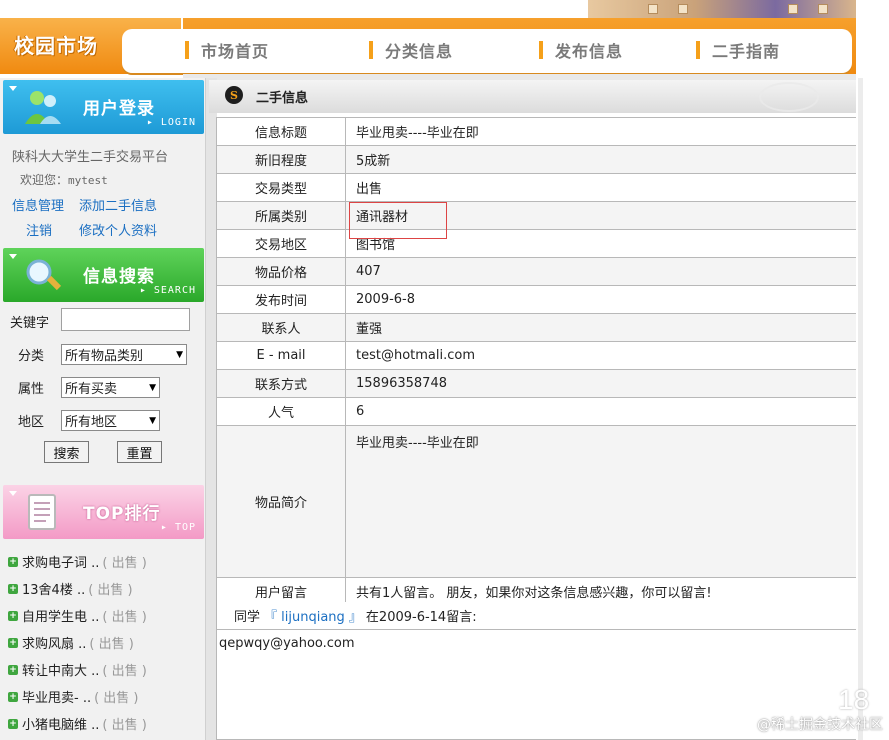 The width and height of the screenshot is (889, 740). Describe the element at coordinates (281, 187) in the screenshot. I see `field-label: 交易类型` at that location.